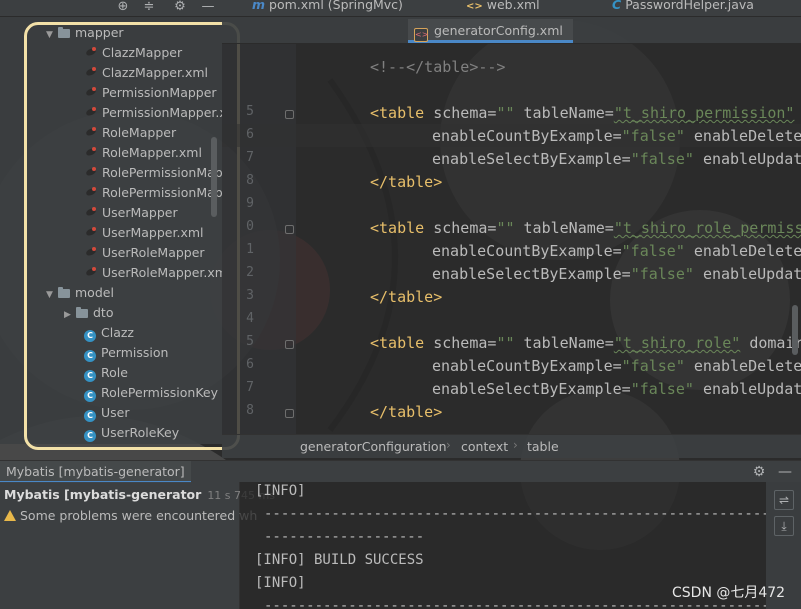 The width and height of the screenshot is (801, 609). Describe the element at coordinates (259, 239) in the screenshot. I see `editor-gutter` at that location.